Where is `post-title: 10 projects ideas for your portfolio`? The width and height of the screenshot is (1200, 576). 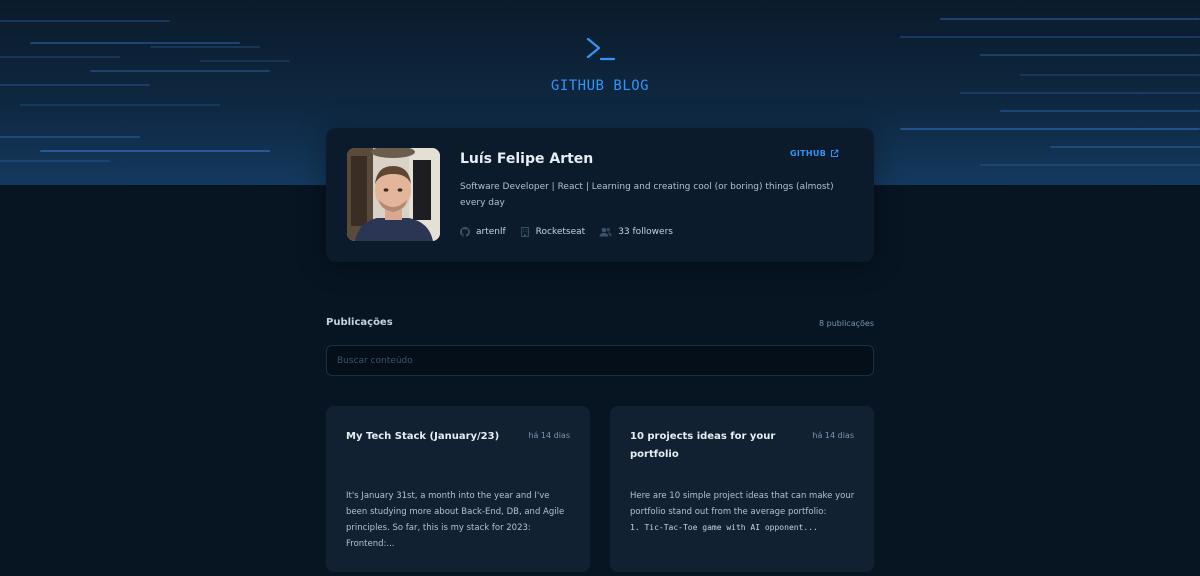
post-title: 10 projects ideas for your portfolio is located at coordinates (703, 445).